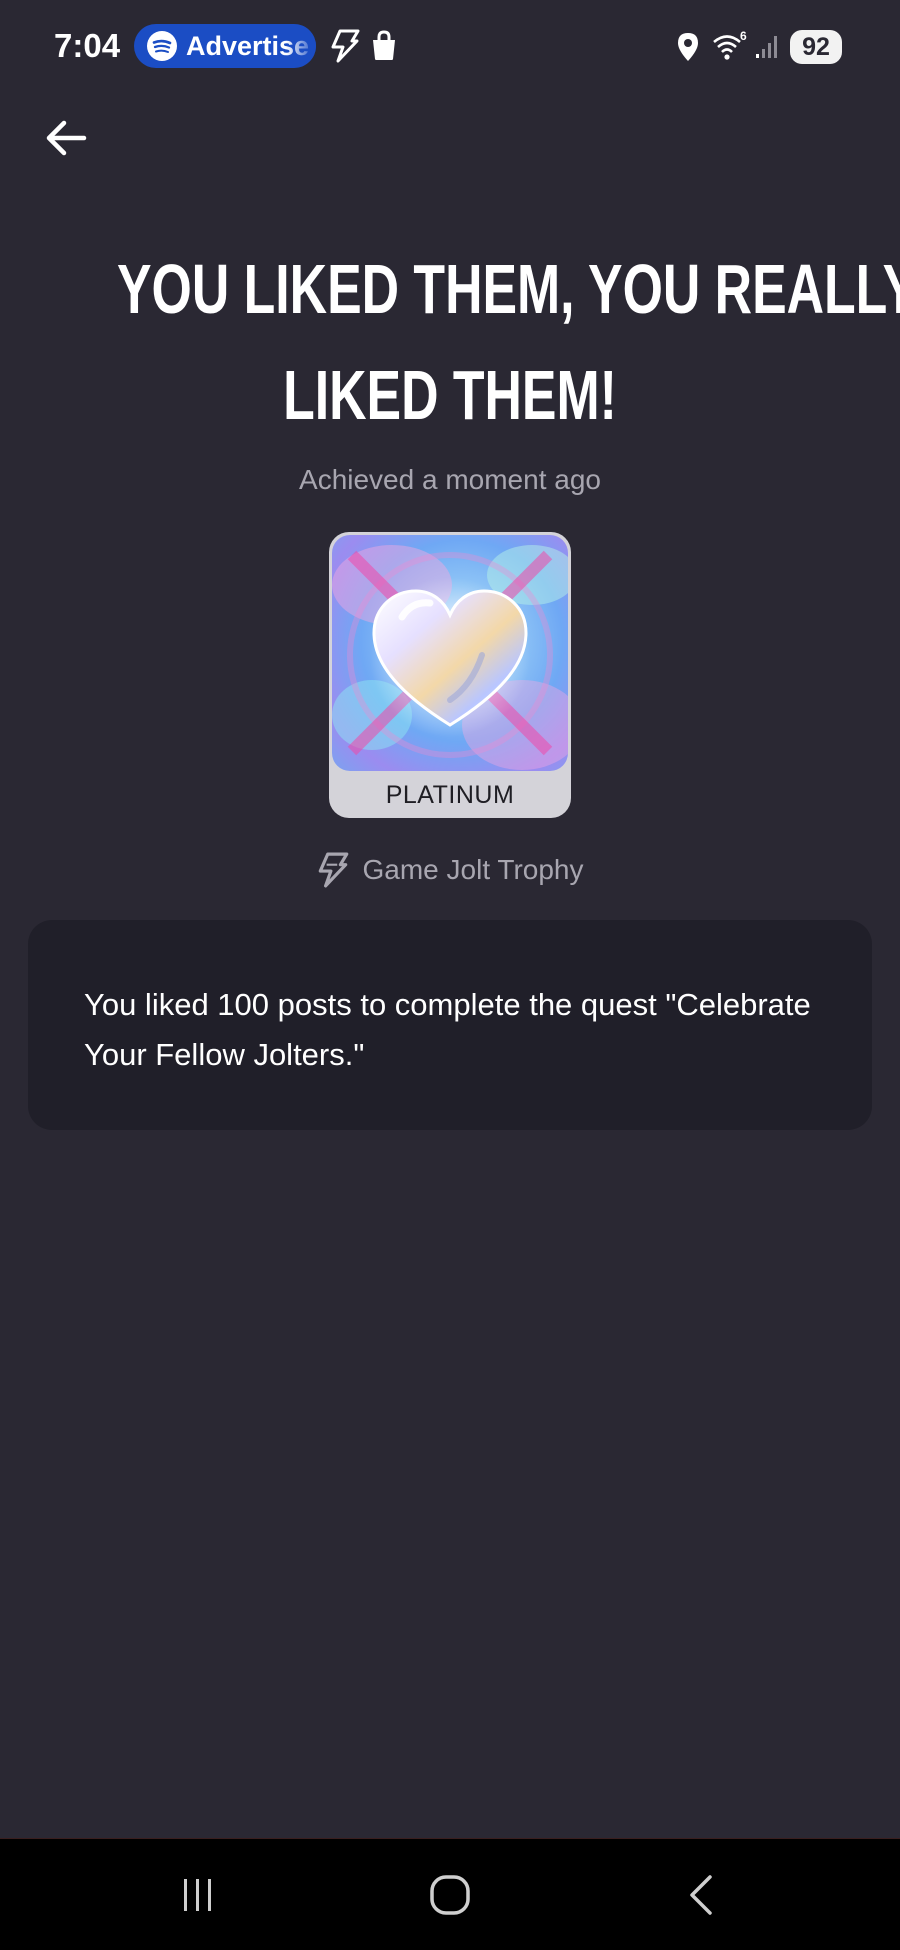 This screenshot has width=900, height=1950. Describe the element at coordinates (225, 46) in the screenshot. I see `spotify-notification-pill: Advertise` at that location.